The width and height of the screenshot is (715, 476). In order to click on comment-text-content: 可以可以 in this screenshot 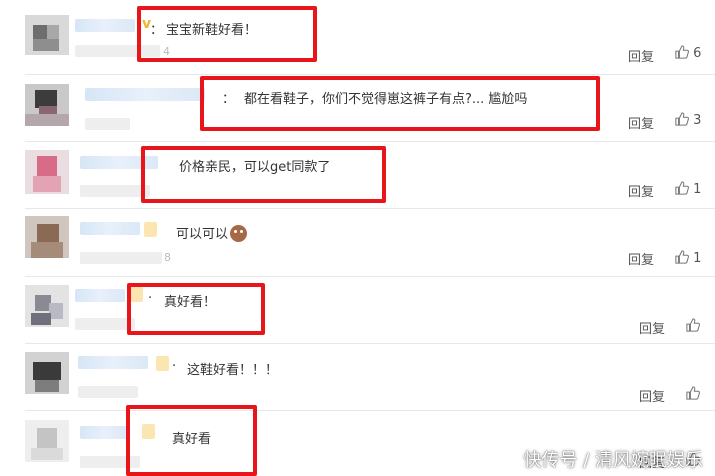, I will do `click(202, 234)`.